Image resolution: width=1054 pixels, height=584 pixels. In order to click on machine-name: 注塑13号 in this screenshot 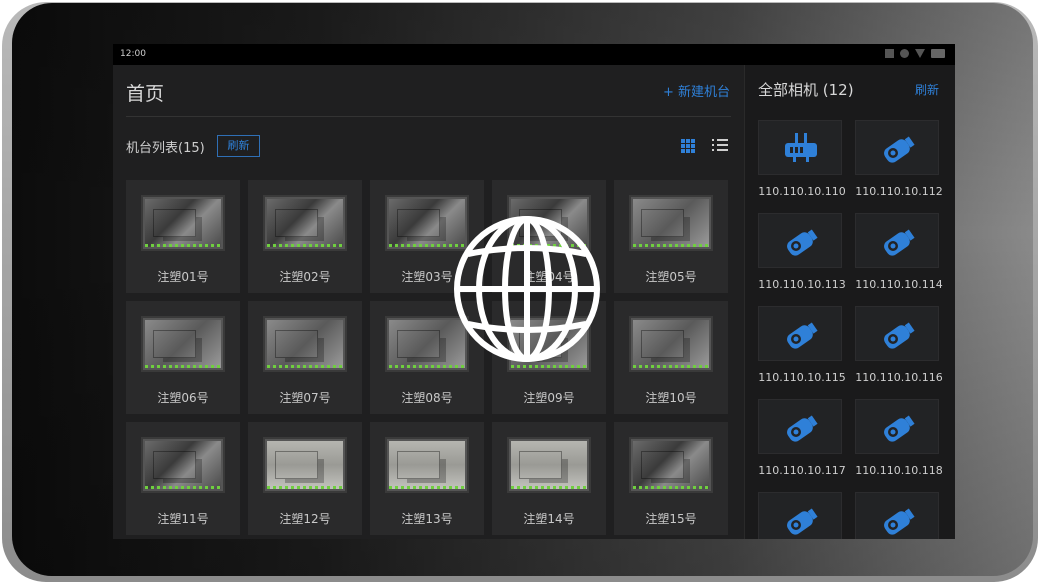, I will do `click(427, 519)`.